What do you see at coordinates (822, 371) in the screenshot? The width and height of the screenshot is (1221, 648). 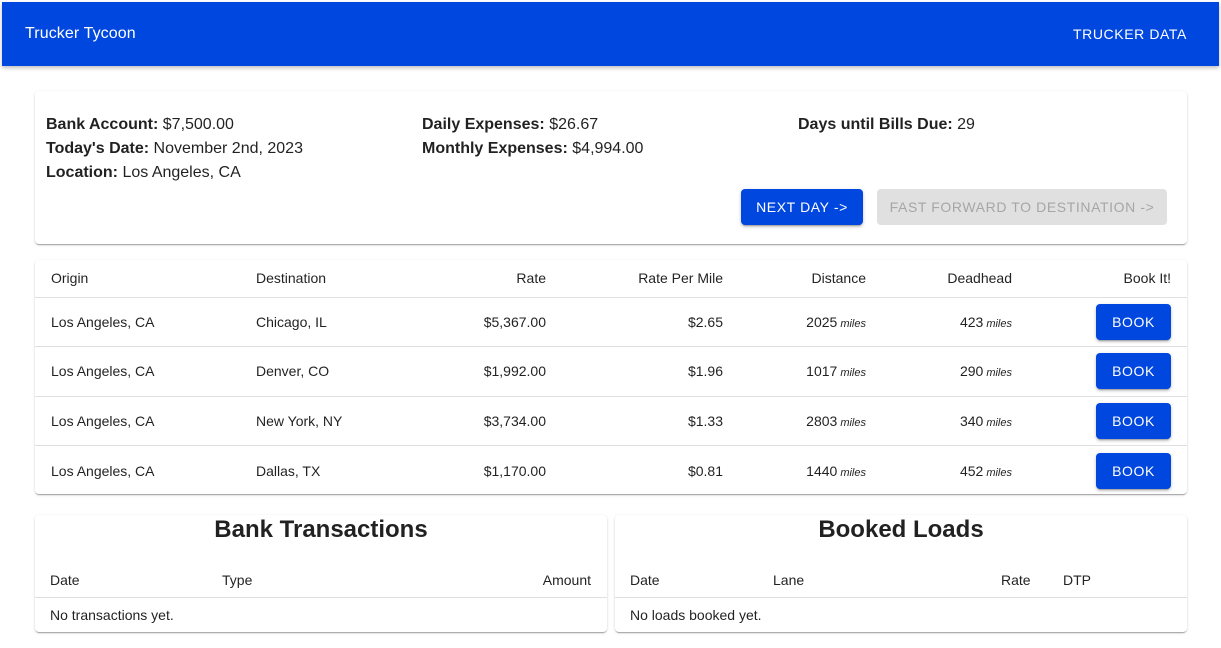 I see `distance-value: 1017` at bounding box center [822, 371].